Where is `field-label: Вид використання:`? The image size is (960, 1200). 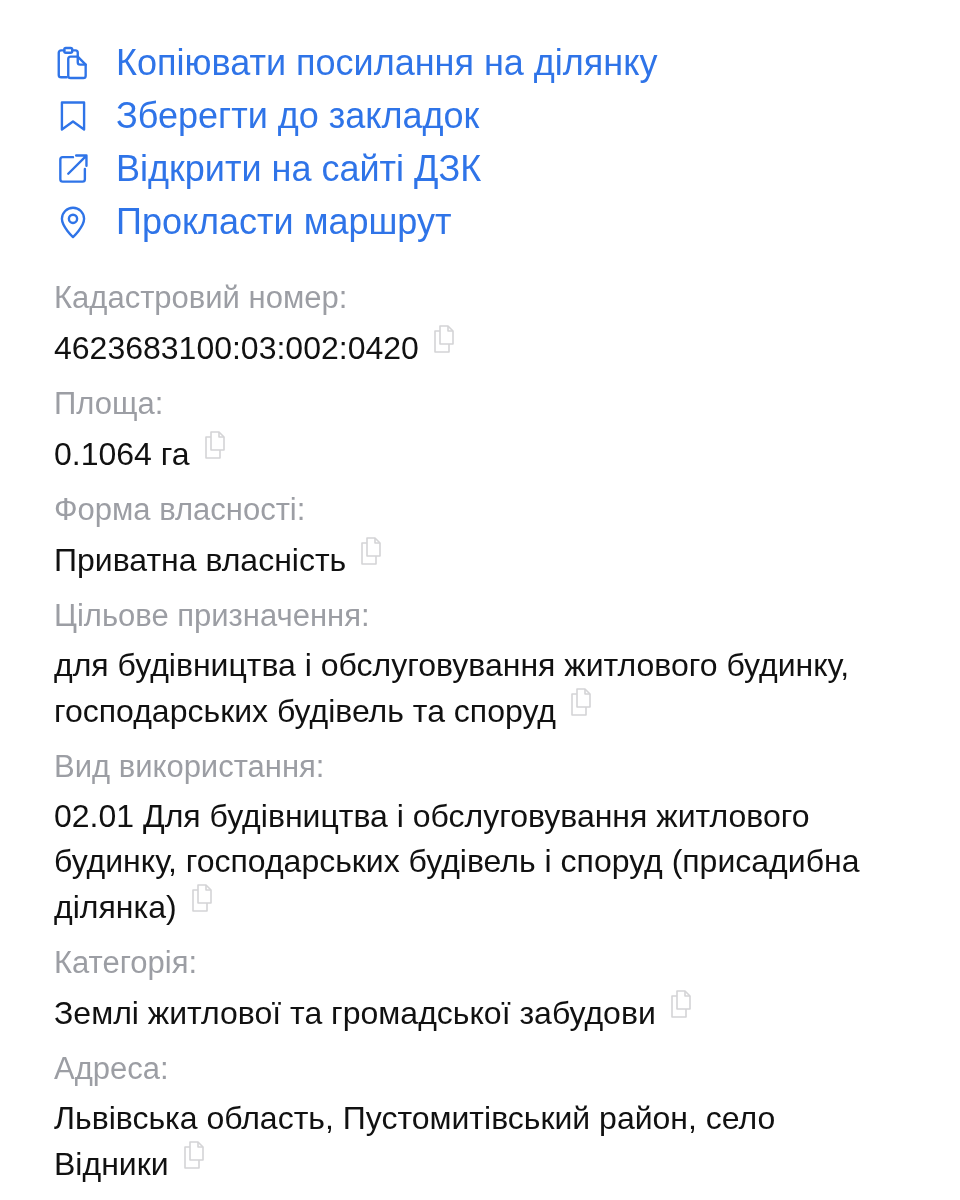 field-label: Вид використання: is located at coordinates (189, 767).